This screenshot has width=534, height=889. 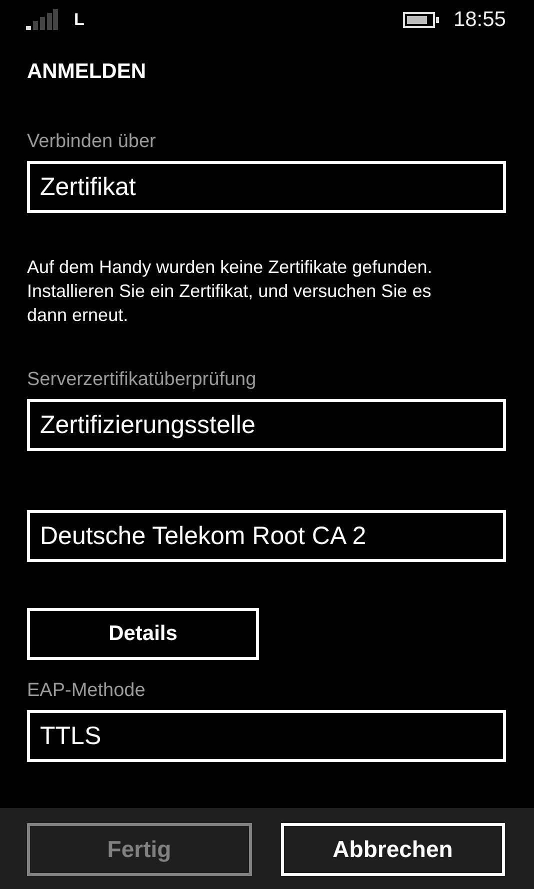 I want to click on app-bar-button: Abbrechen, so click(x=392, y=849).